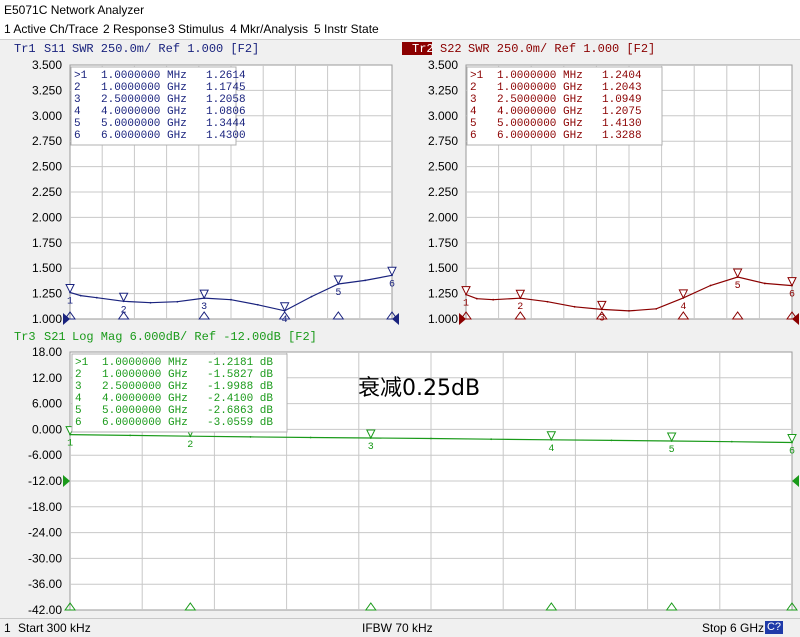 This screenshot has height=637, width=800. I want to click on chart-tr2-marker-id: >1, so click(477, 76).